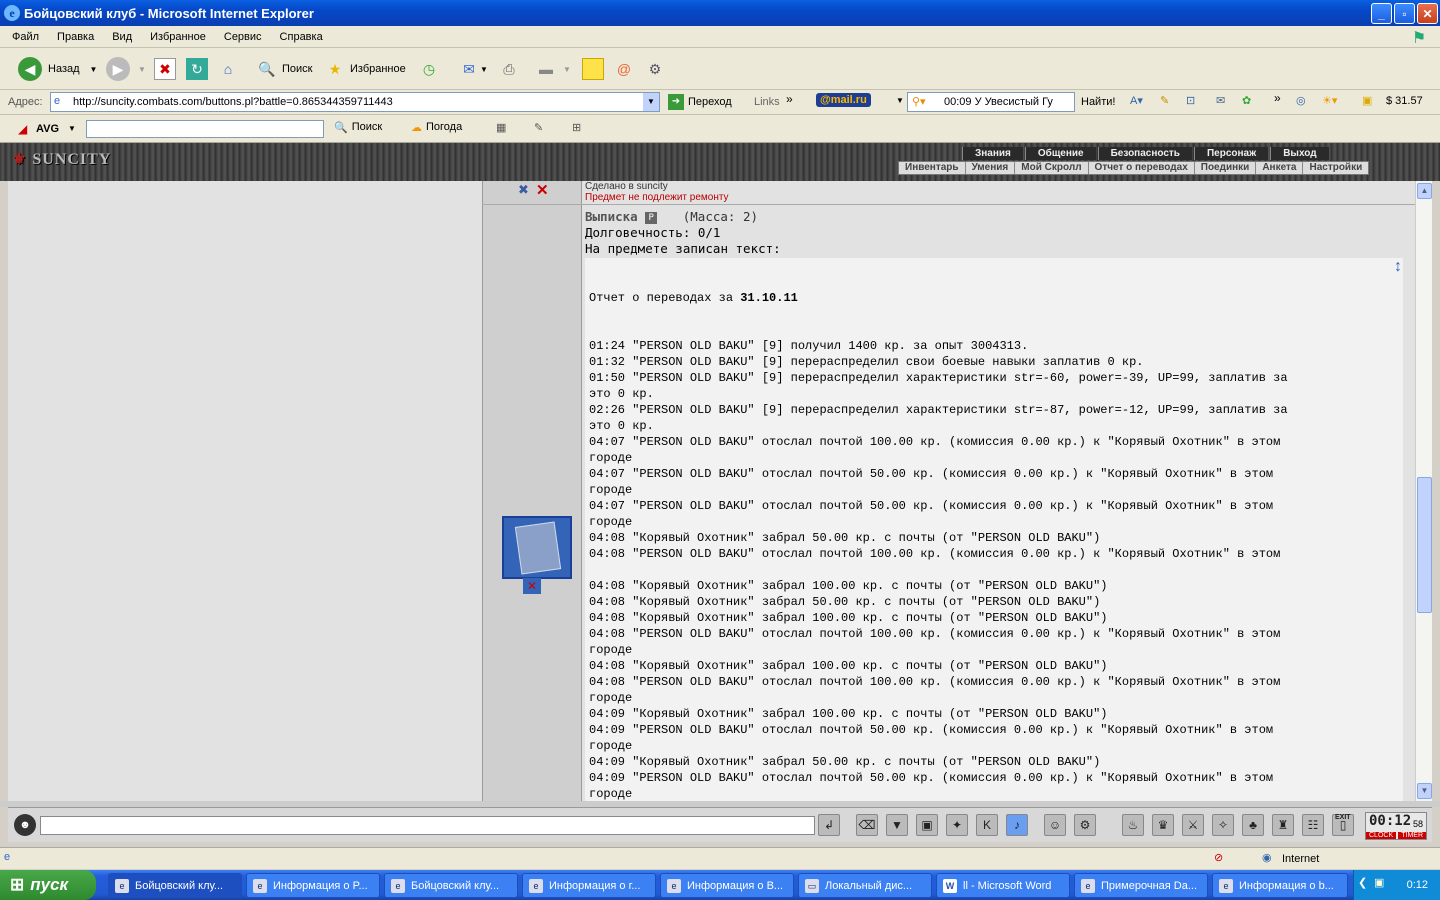 Image resolution: width=1440 pixels, height=900 pixels. Describe the element at coordinates (1424, 791) in the screenshot. I see `scroll-down-icon: ▼` at that location.